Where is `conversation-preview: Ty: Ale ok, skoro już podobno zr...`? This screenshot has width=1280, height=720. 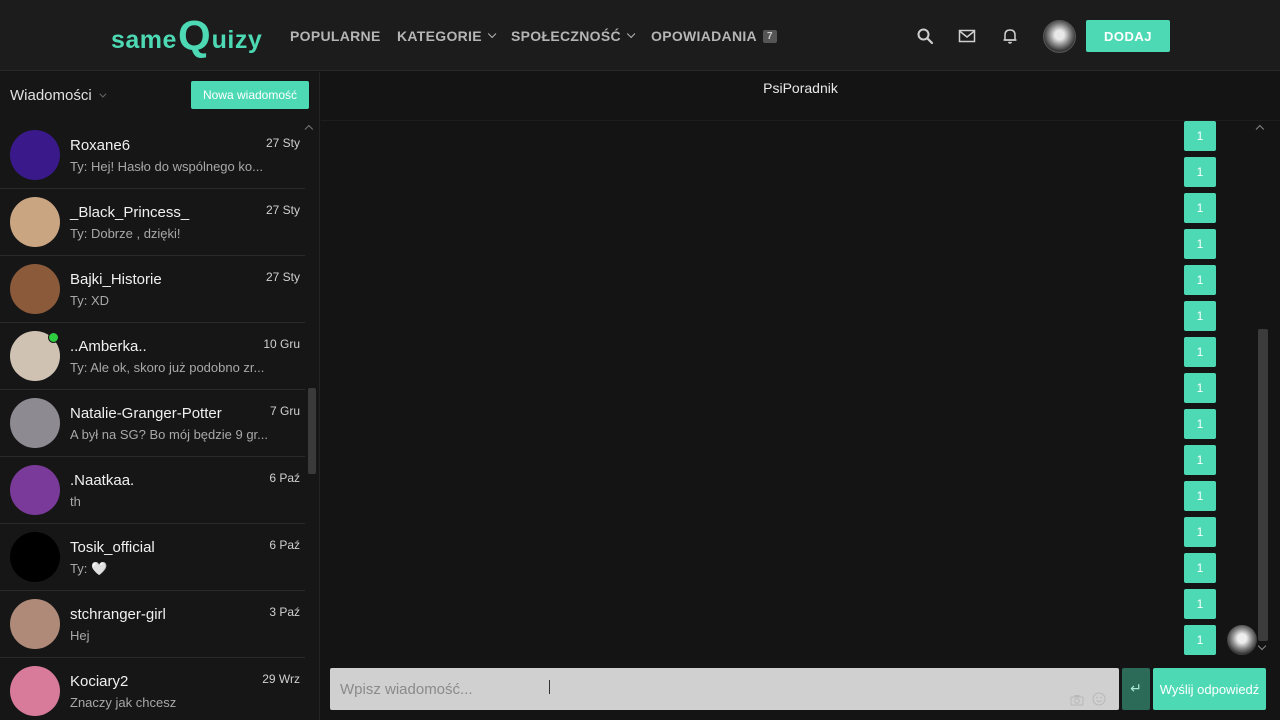 conversation-preview: Ty: Ale ok, skoro już podobno zr... is located at coordinates (167, 367).